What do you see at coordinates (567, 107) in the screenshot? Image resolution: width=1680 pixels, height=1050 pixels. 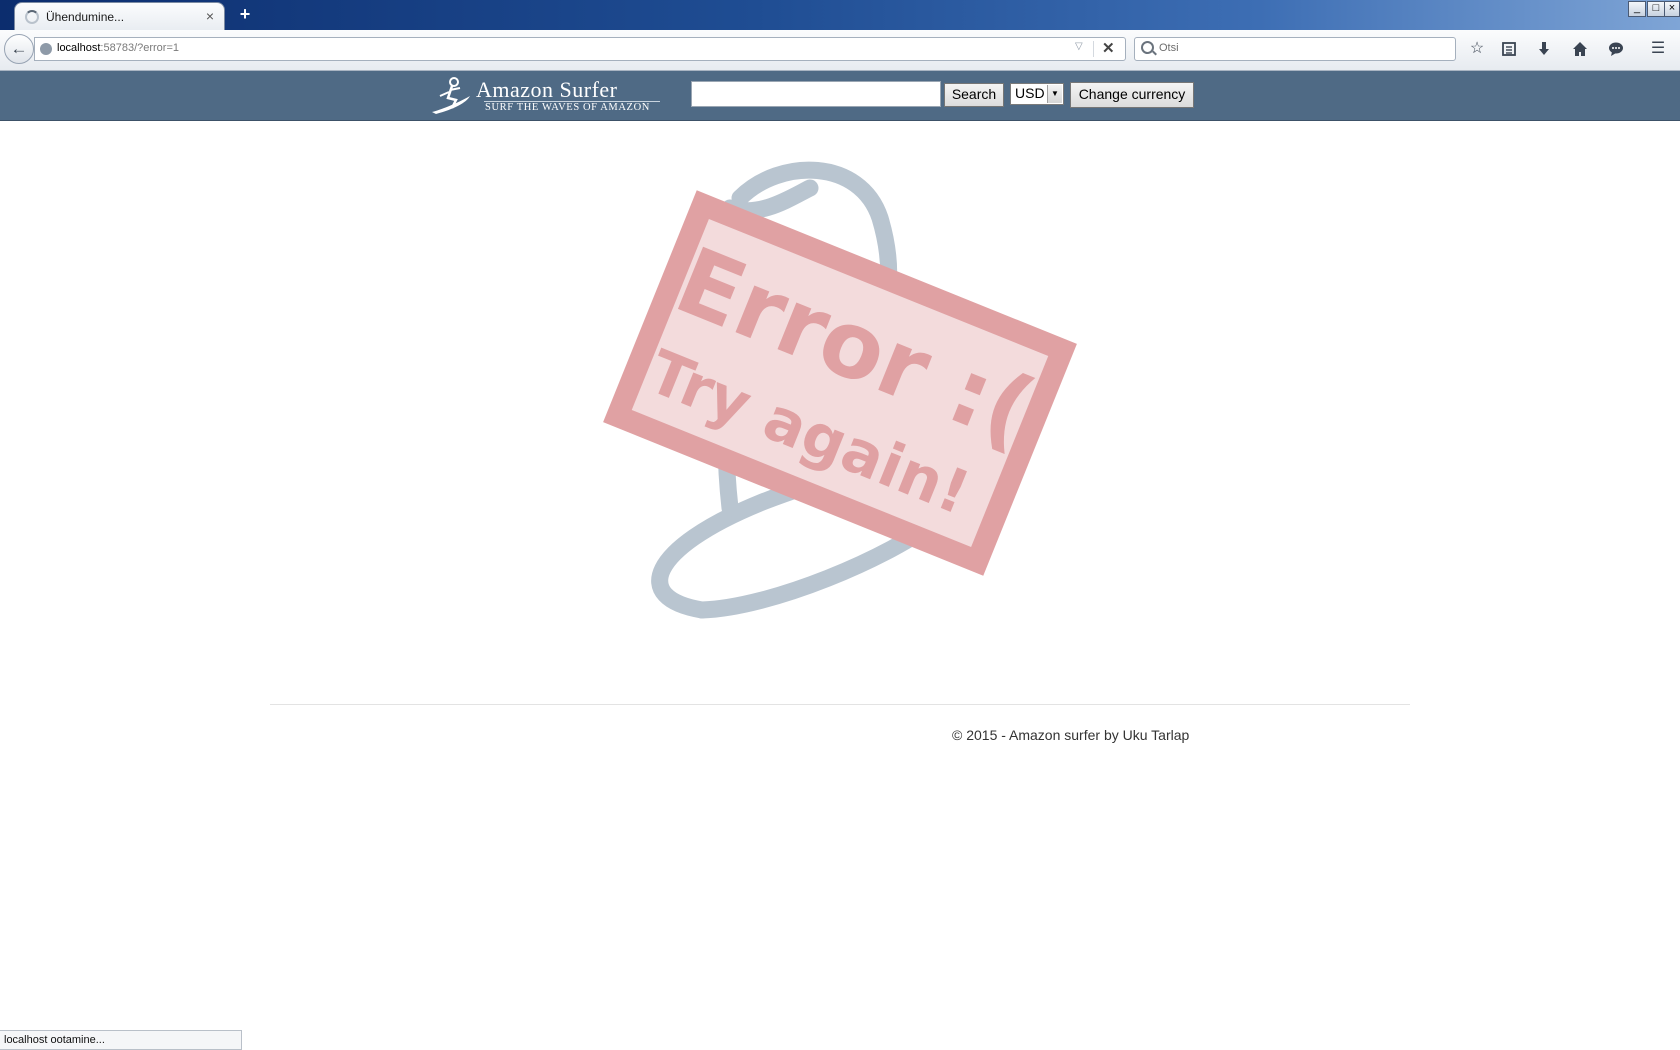 I see `logo-tagline: SURF THE WAVES OF AMAZON` at bounding box center [567, 107].